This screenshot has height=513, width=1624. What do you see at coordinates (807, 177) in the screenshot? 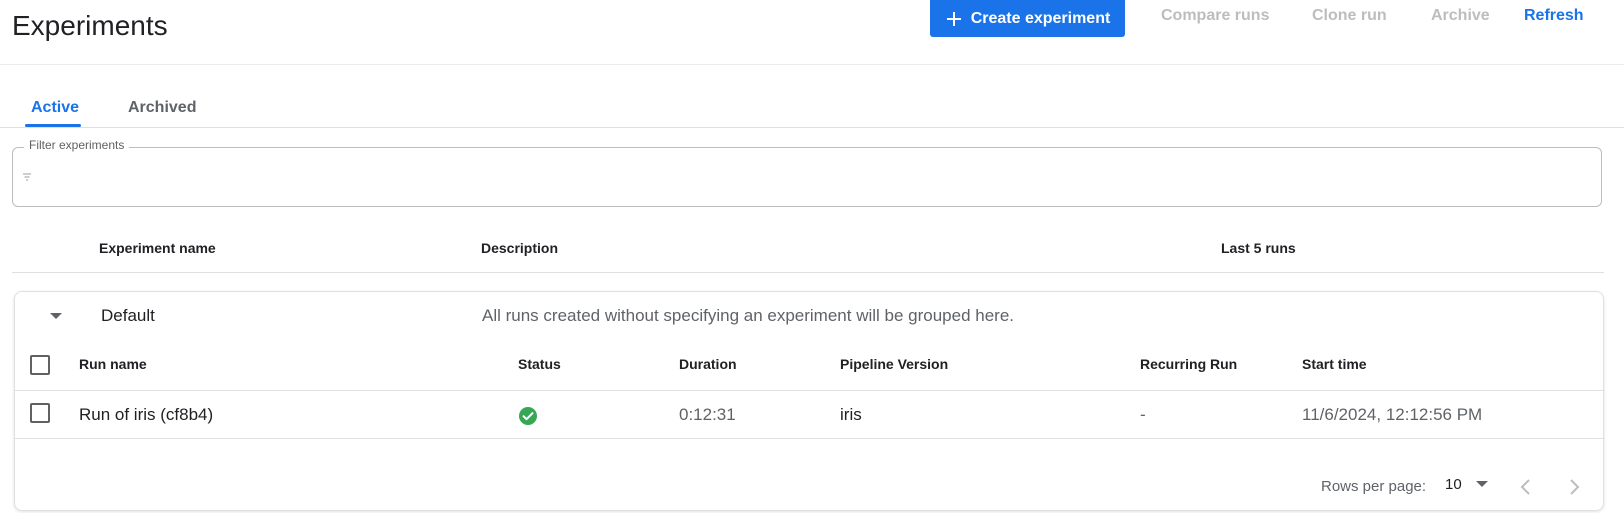
I see `filter-experiments-input` at bounding box center [807, 177].